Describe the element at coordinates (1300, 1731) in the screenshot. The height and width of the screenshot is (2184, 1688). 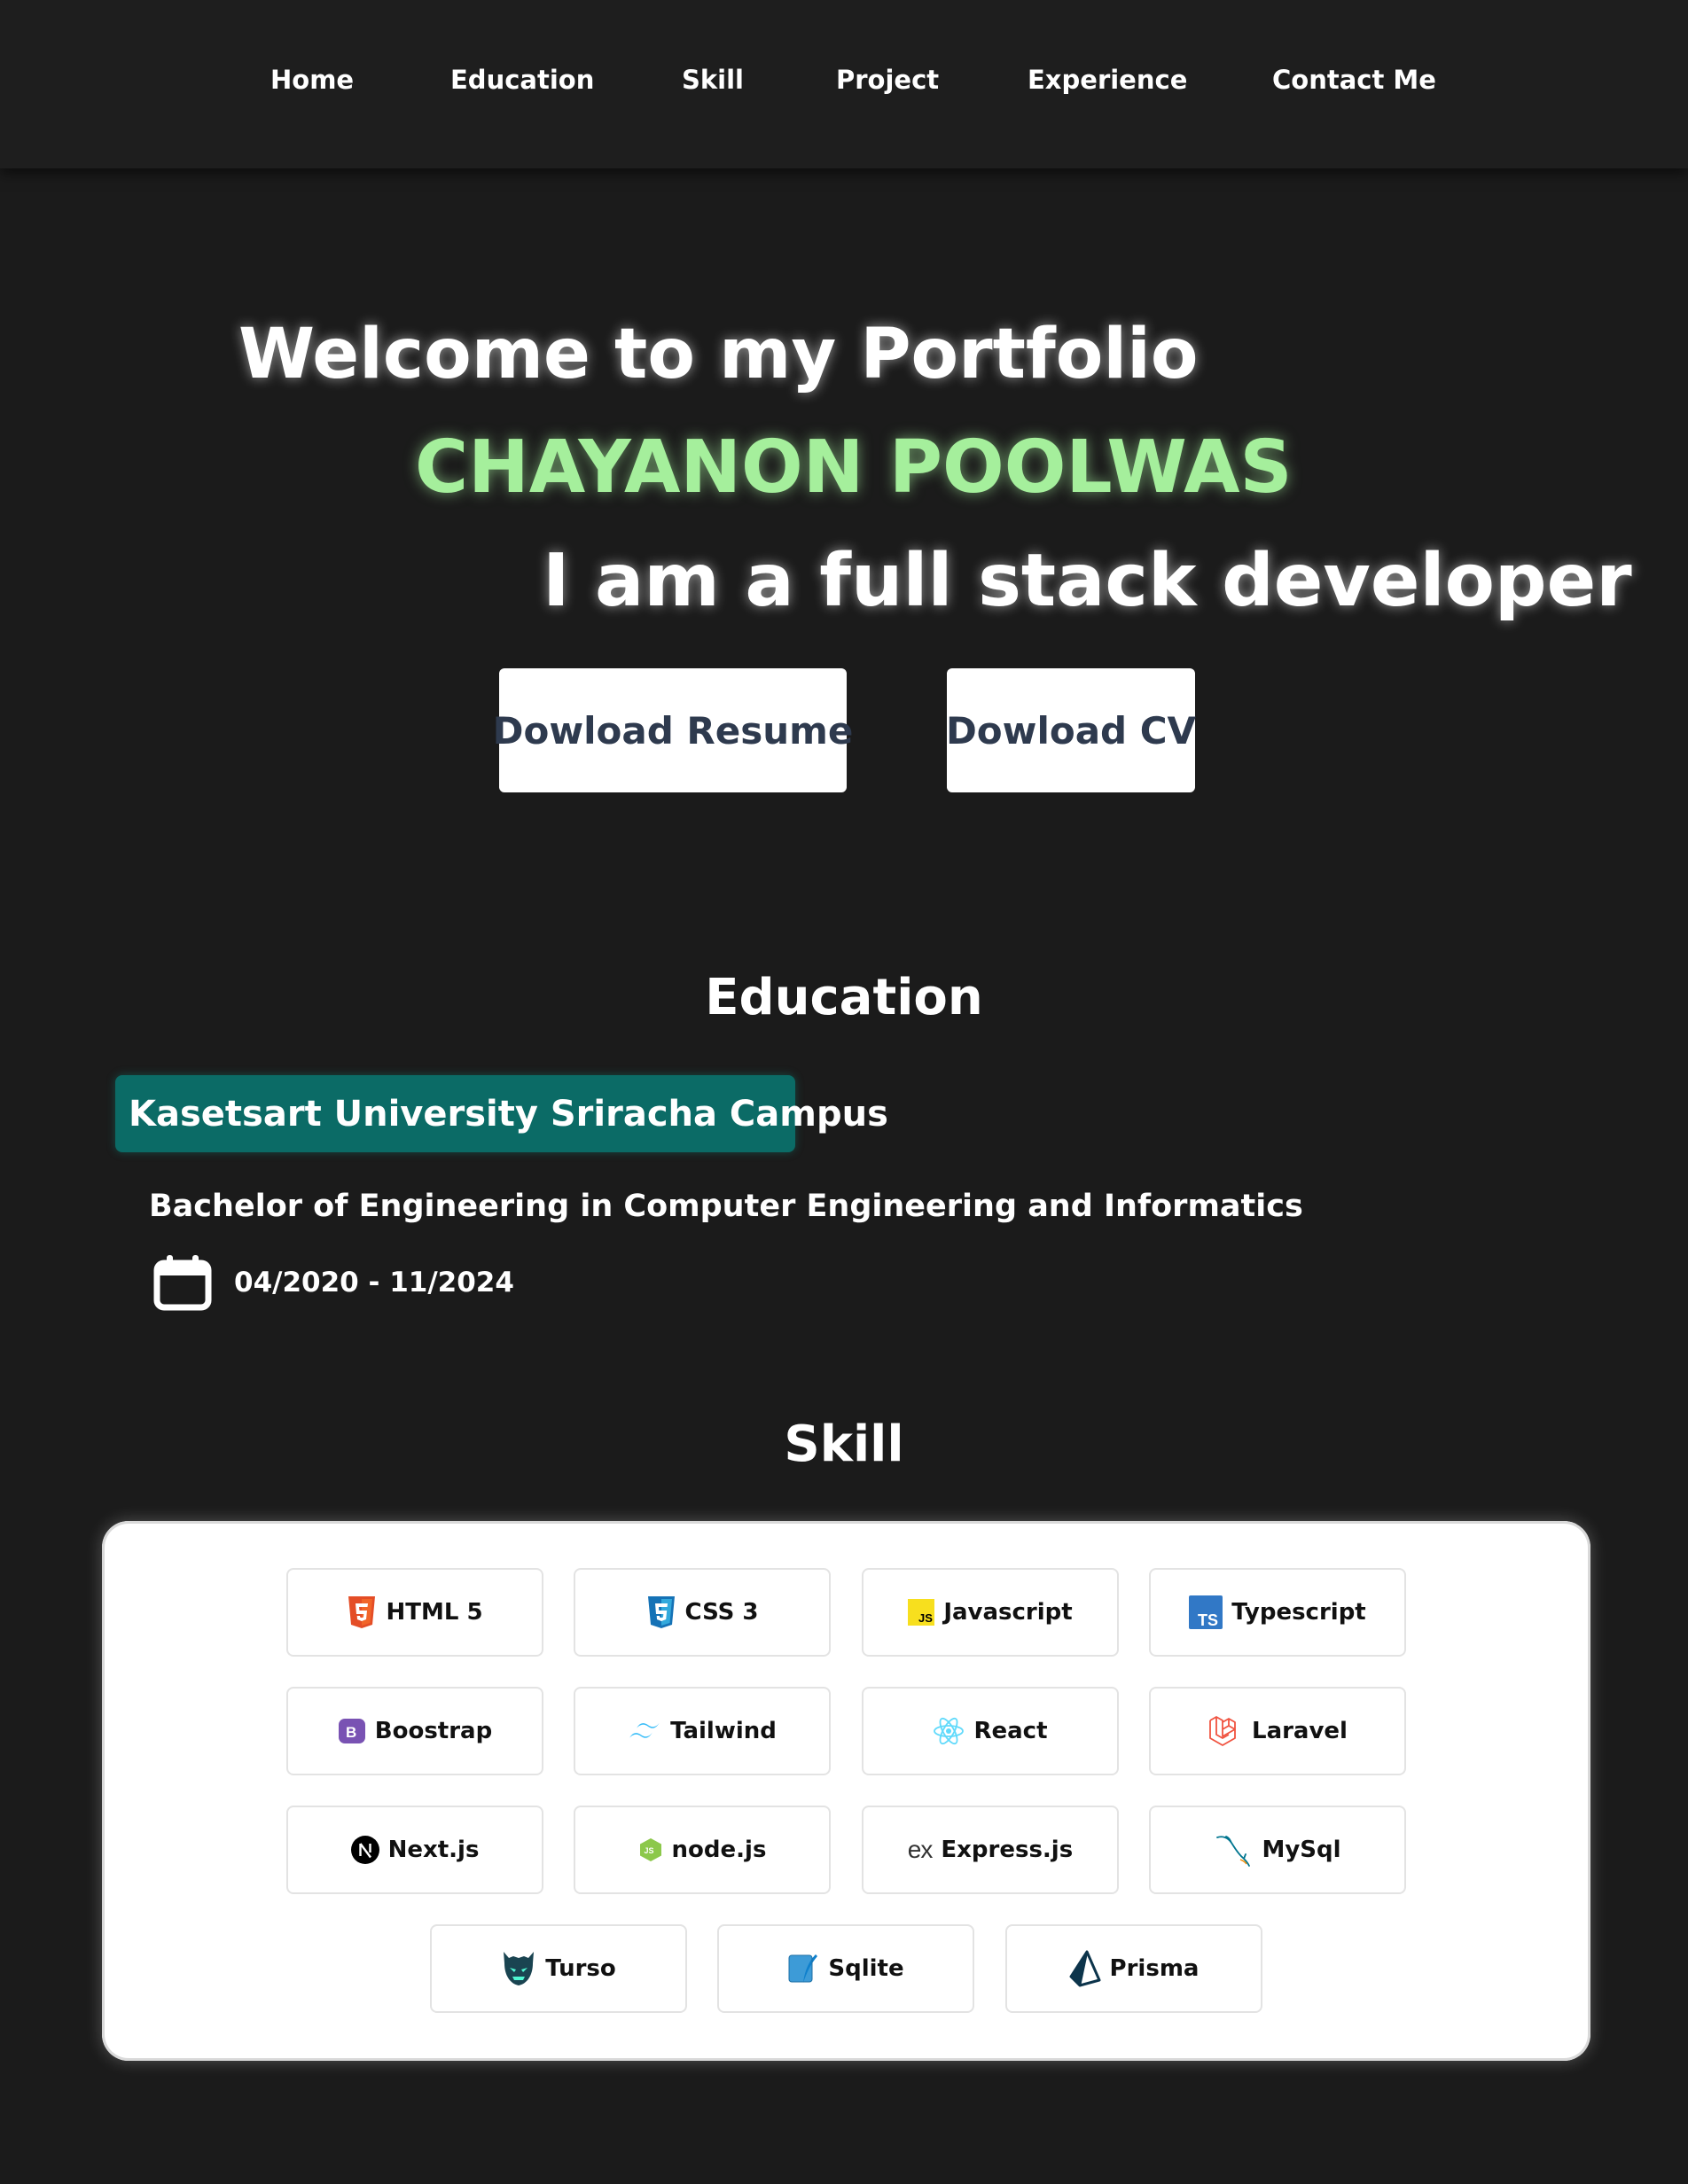
I see `skill-label: Laravel` at that location.